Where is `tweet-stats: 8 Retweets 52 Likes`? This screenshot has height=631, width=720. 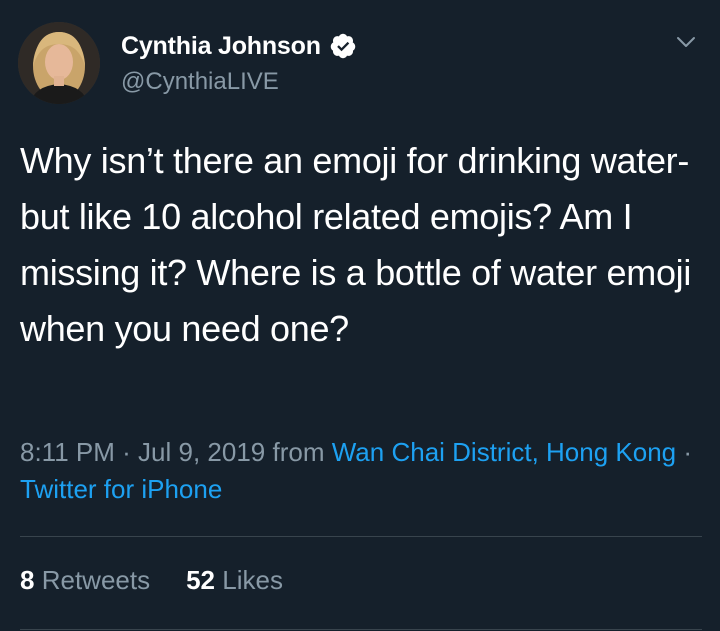
tweet-stats: 8 Retweets 52 Likes is located at coordinates (151, 580).